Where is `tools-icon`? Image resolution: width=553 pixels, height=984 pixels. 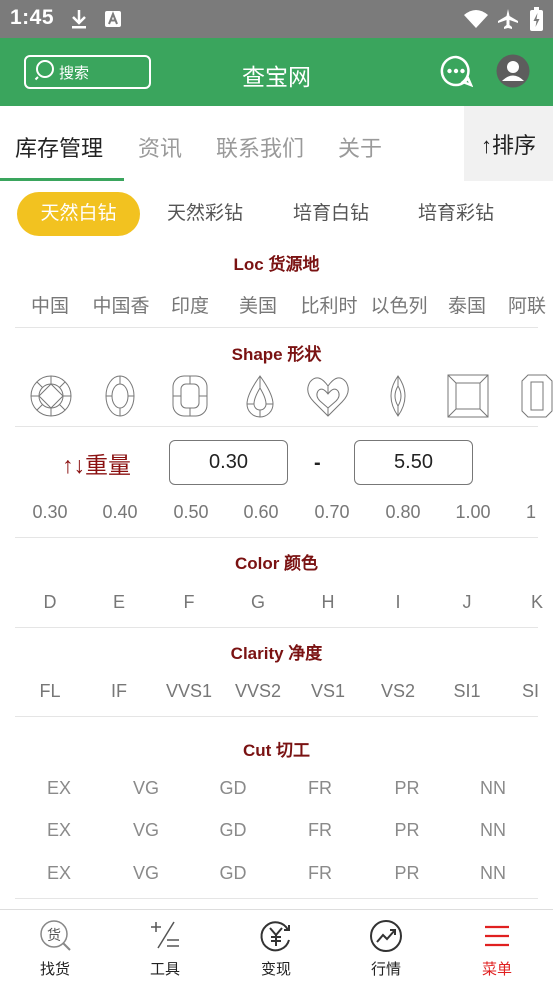 tools-icon is located at coordinates (165, 938).